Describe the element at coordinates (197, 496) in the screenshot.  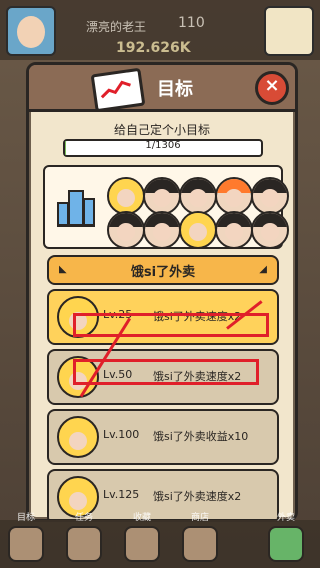
I see `goal-description: 饿si了外卖速度x2` at that location.